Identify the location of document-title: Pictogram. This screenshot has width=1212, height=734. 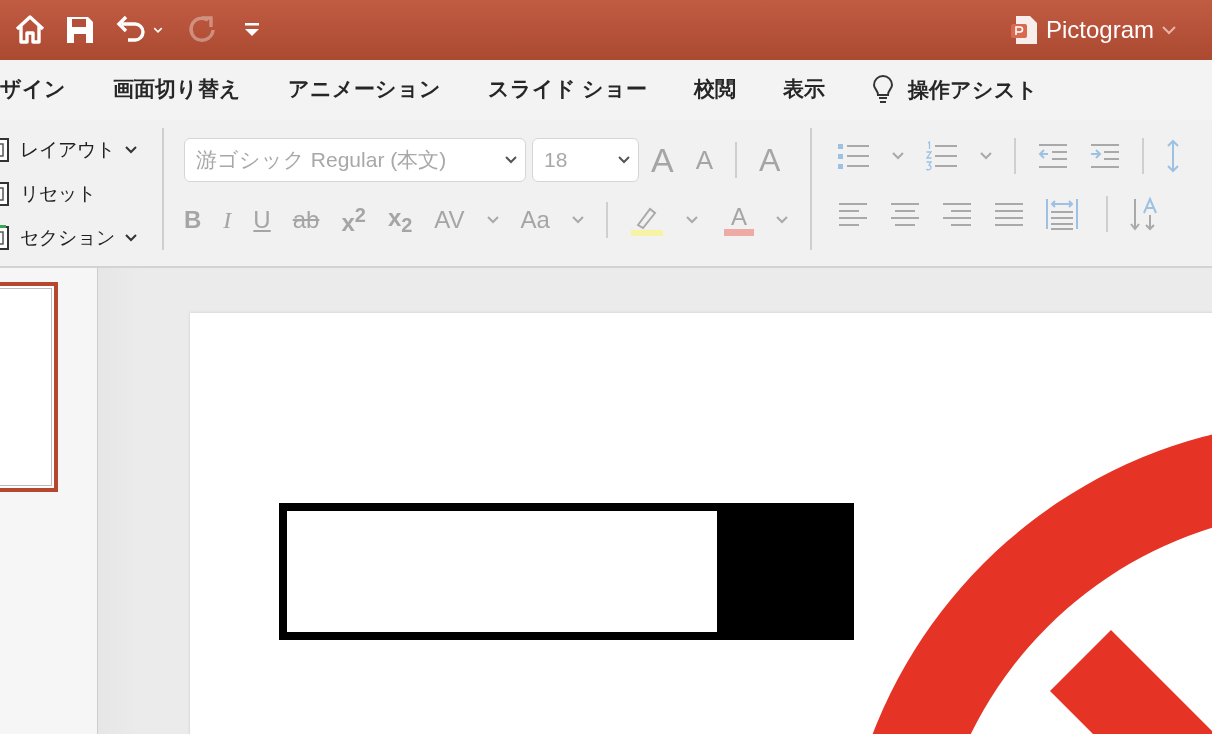
(1099, 30).